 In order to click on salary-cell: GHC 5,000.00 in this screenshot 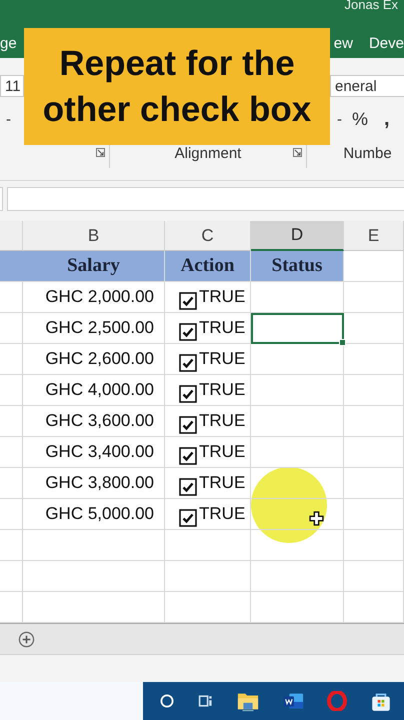, I will do `click(94, 514)`.